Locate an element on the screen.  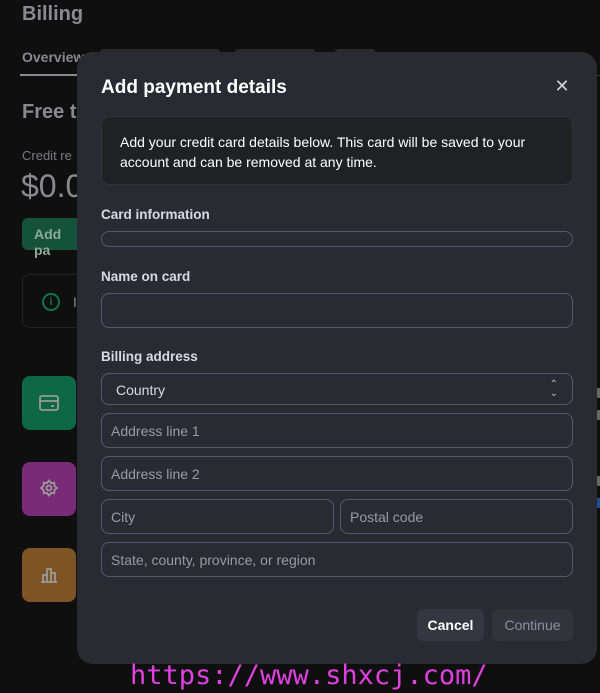
active-tab-indicator is located at coordinates (50, 75).